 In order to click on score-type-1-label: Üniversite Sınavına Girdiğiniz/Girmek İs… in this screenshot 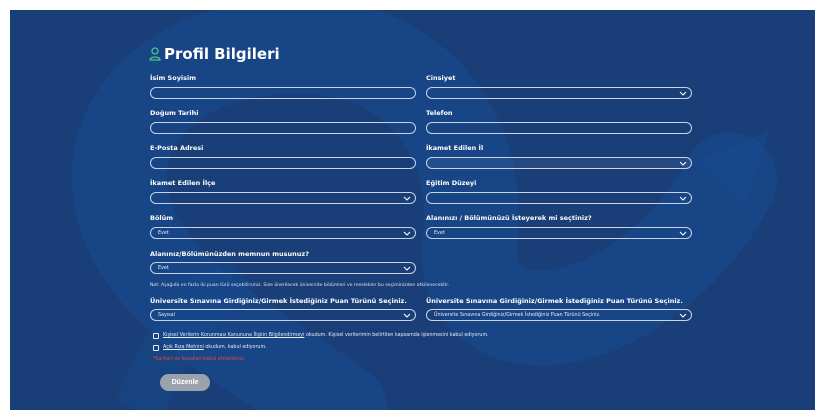, I will do `click(278, 301)`.